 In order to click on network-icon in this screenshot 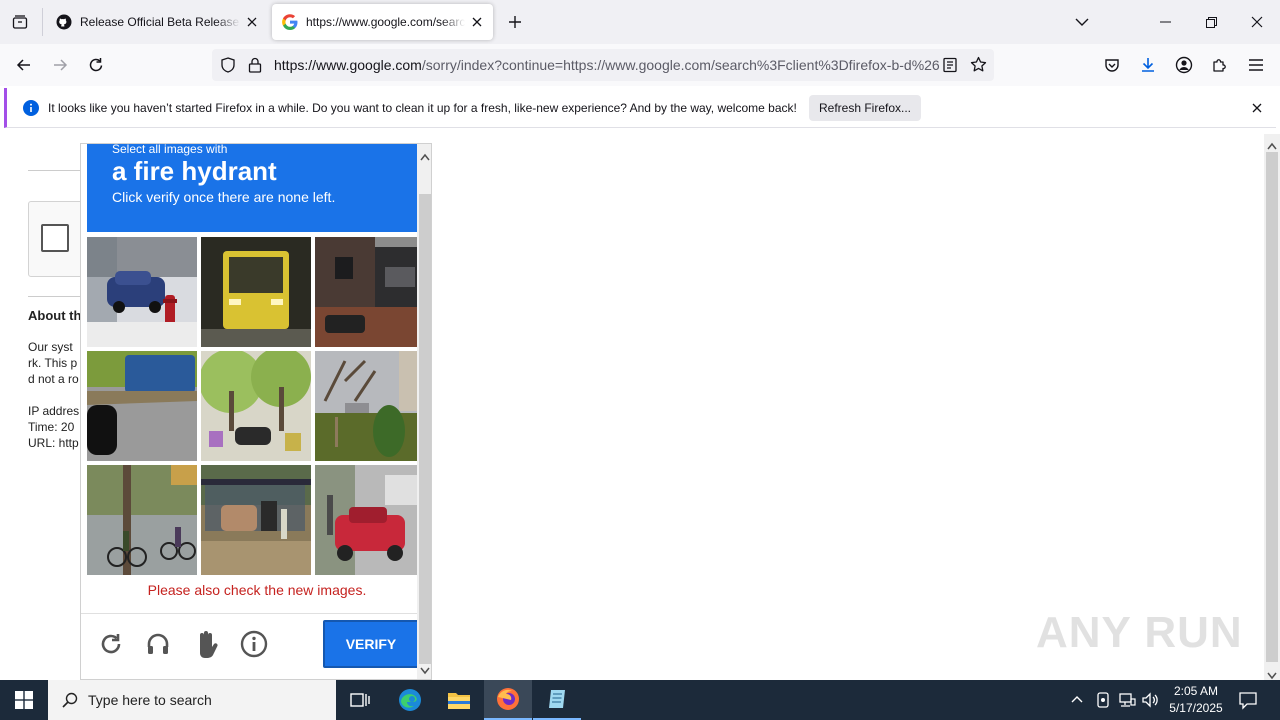, I will do `click(1127, 702)`.